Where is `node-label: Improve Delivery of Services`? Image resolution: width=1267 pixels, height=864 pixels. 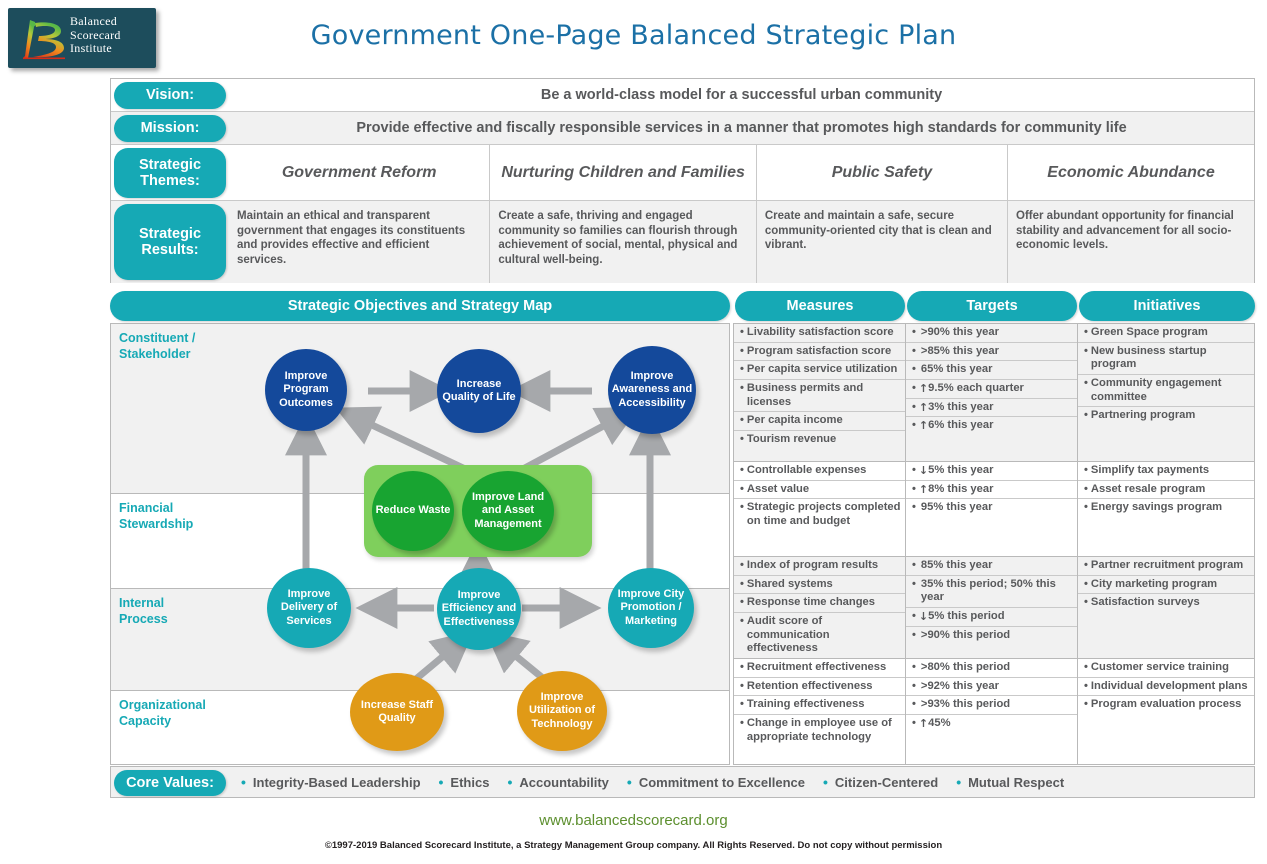 node-label: Improve Delivery of Services is located at coordinates (309, 607).